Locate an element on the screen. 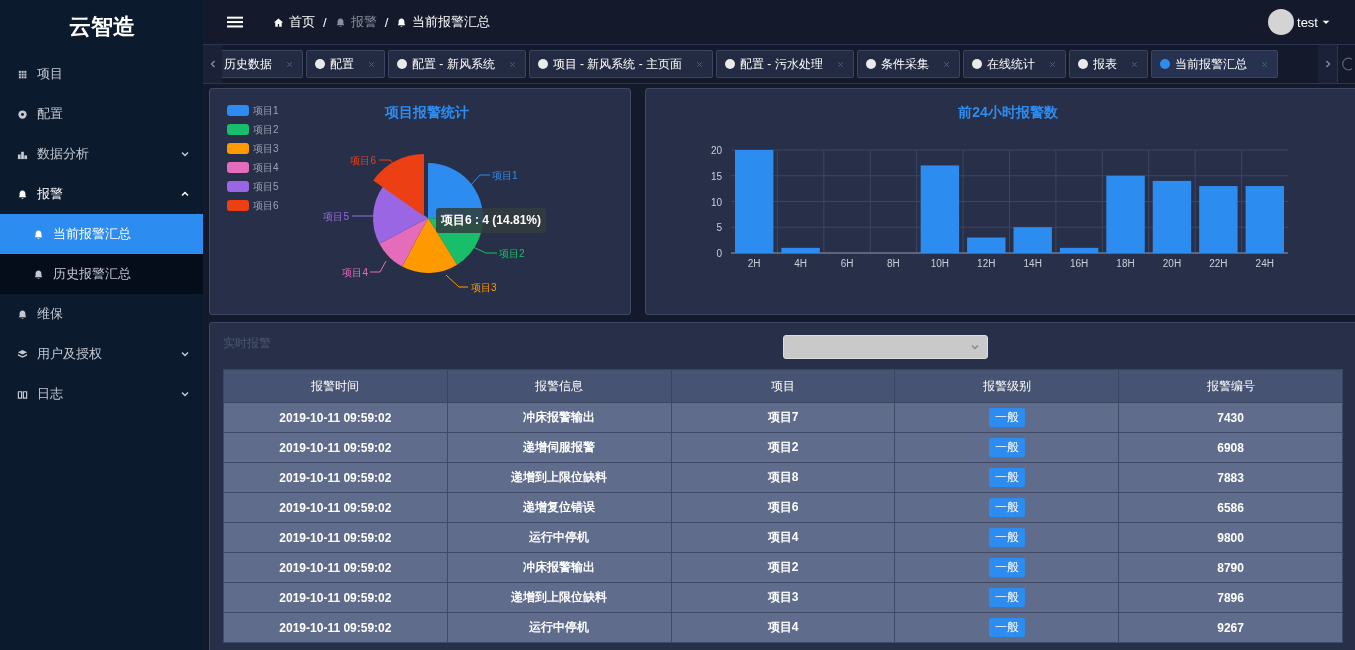 The height and width of the screenshot is (650, 1355). table-cell: 递增到上限位缺料 is located at coordinates (559, 597).